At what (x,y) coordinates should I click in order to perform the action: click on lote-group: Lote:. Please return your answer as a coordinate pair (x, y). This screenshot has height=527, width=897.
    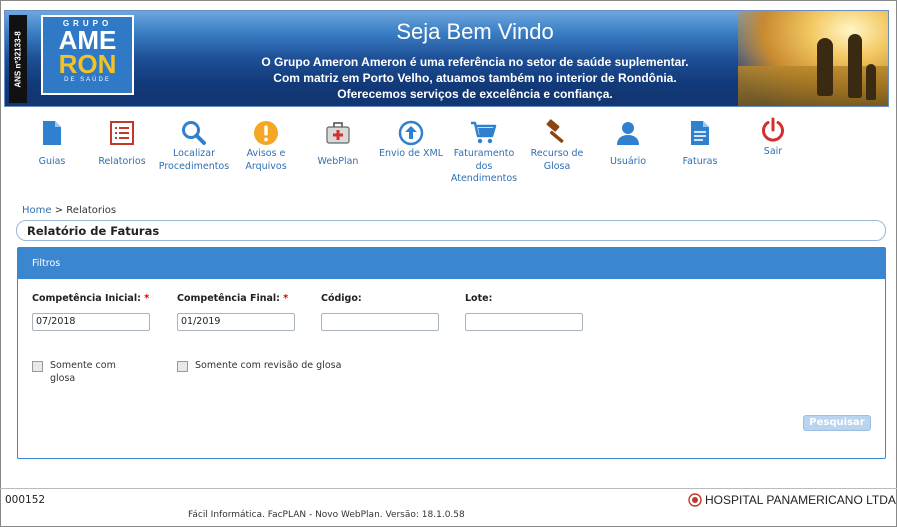
    Looking at the image, I should click on (524, 312).